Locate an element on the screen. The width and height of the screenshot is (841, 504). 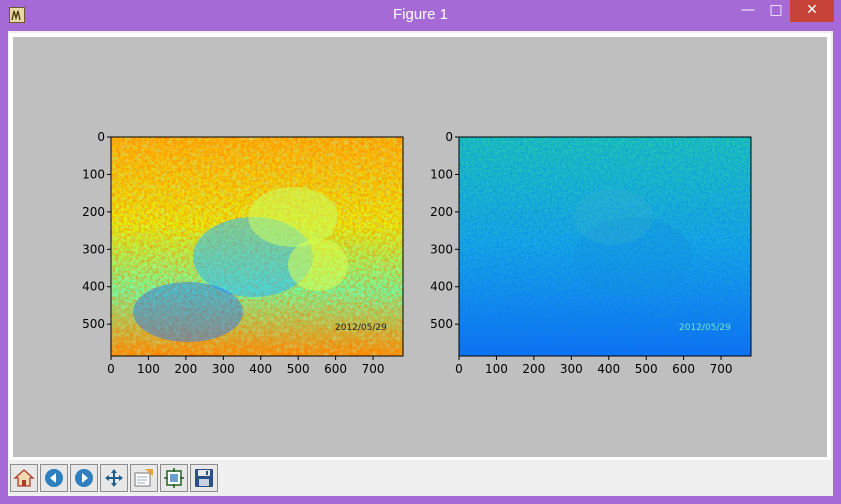
right-ytick-label-5: 500 is located at coordinates (441, 324).